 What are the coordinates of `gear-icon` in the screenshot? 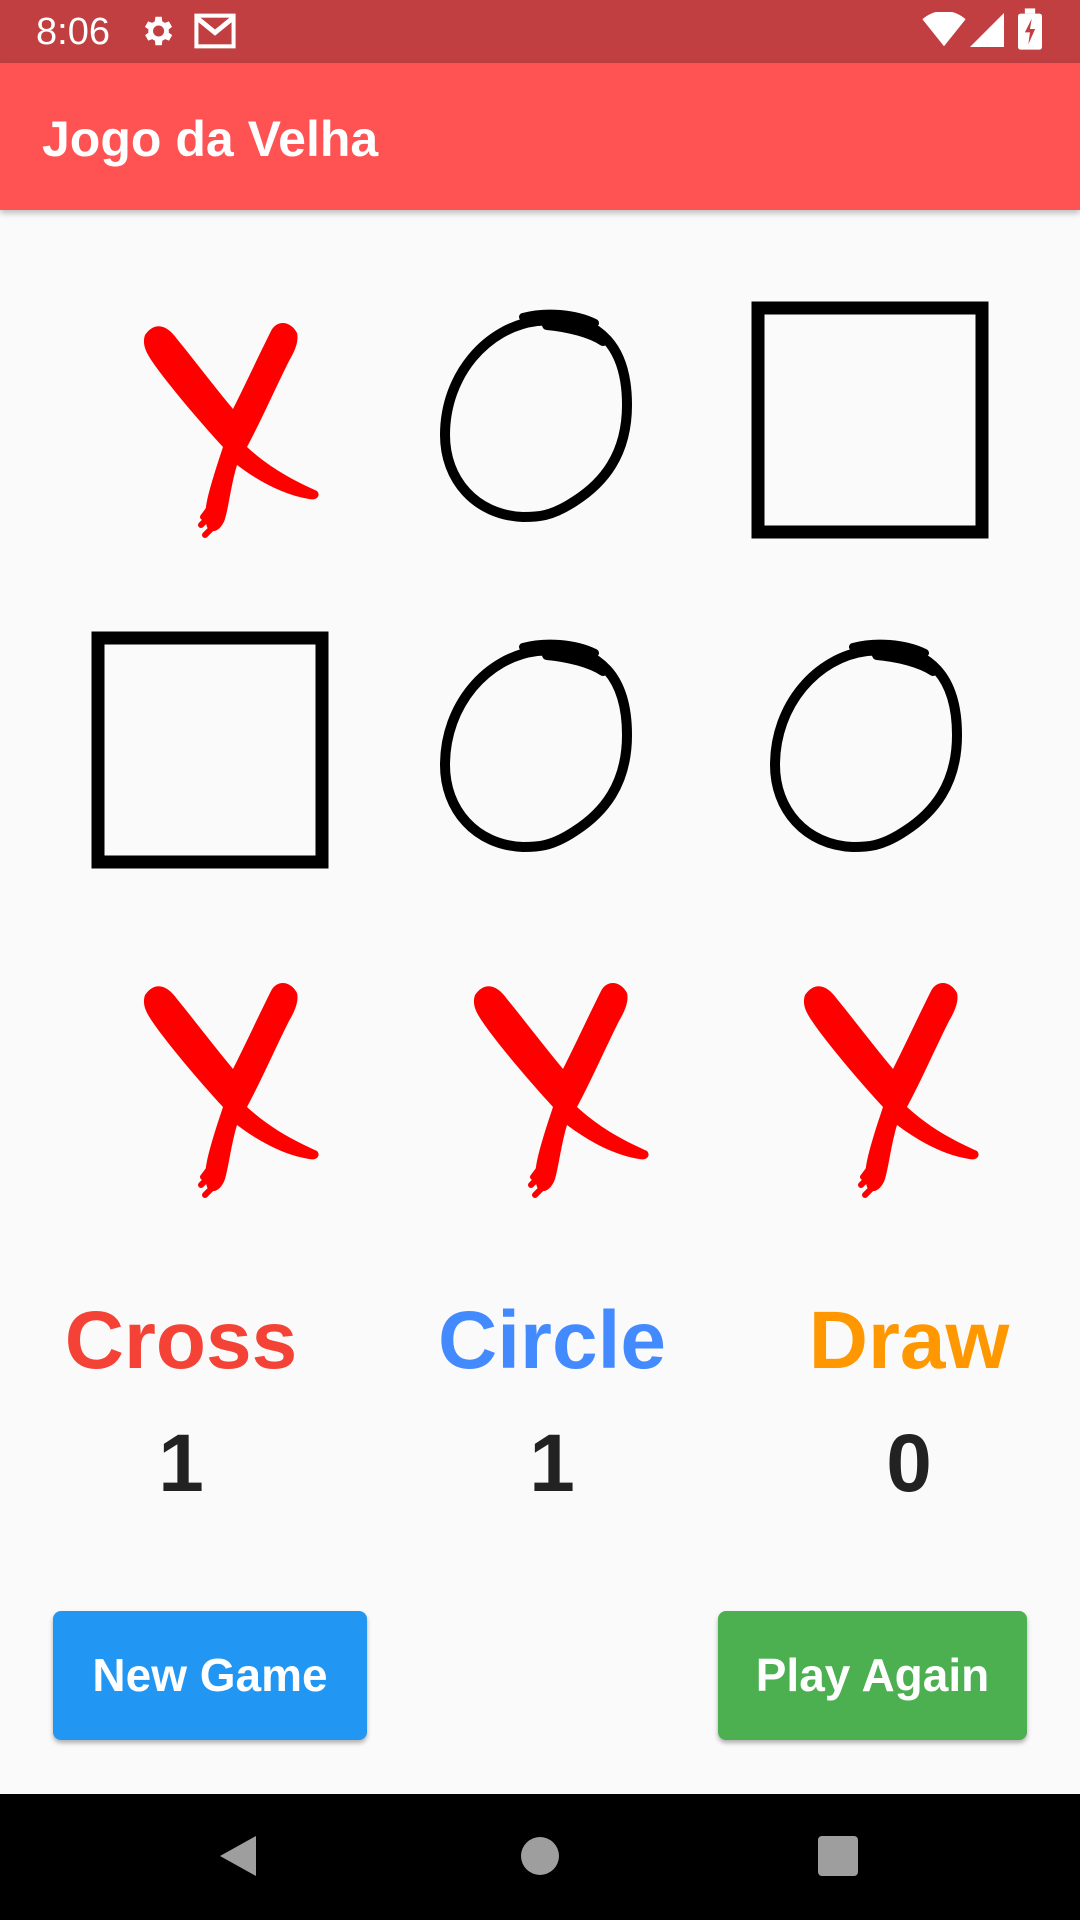 It's located at (157, 33).